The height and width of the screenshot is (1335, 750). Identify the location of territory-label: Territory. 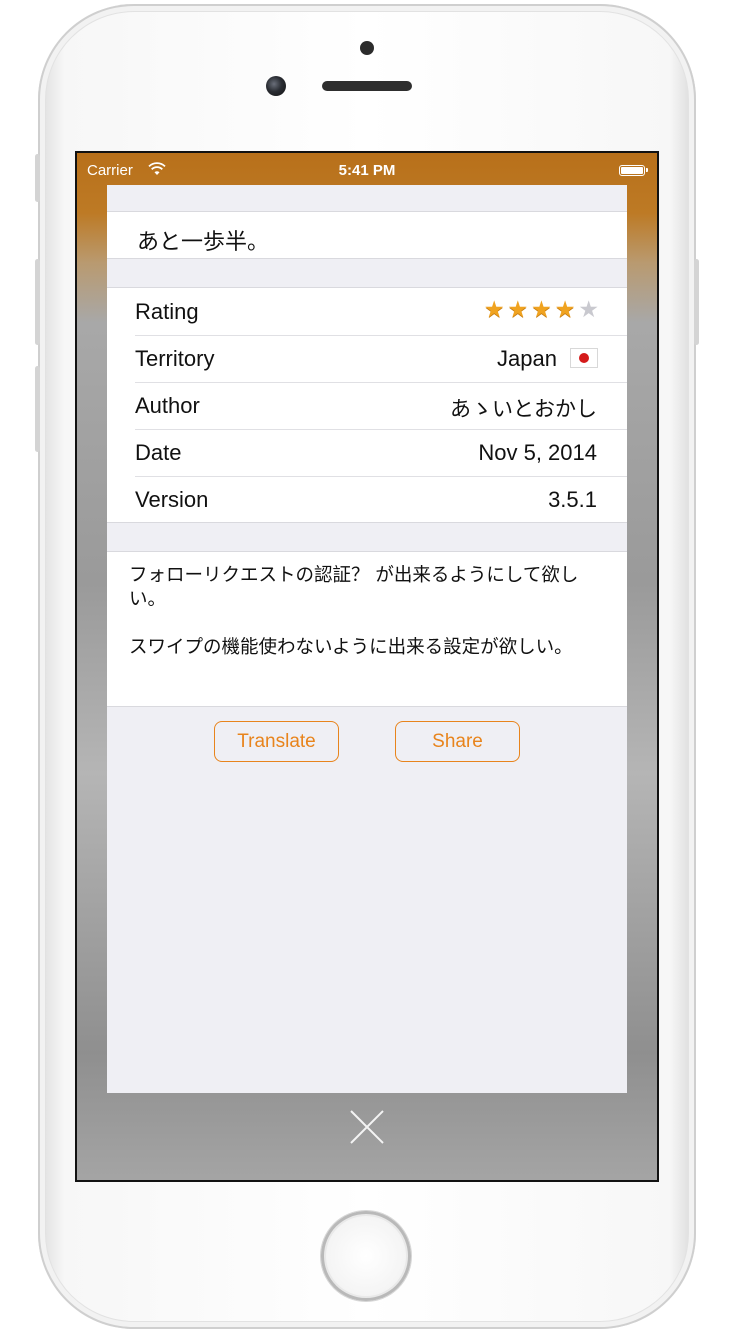
(175, 358).